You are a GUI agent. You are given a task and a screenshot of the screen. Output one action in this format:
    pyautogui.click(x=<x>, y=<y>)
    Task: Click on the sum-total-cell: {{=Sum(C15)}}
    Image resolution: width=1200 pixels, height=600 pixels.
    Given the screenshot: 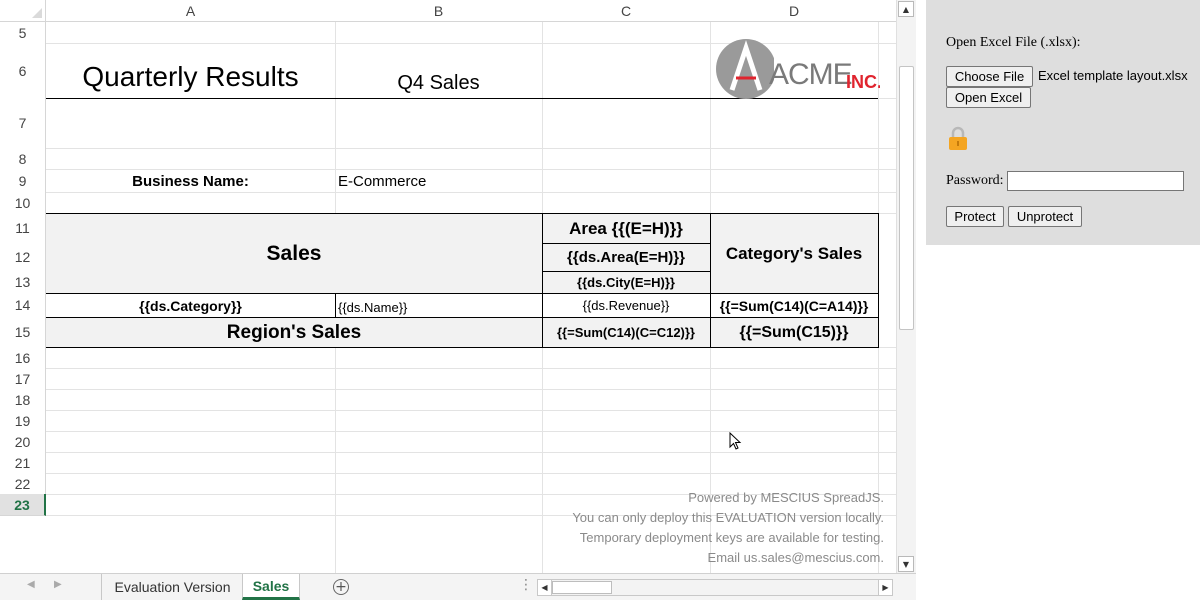 What is the action you would take?
    pyautogui.click(x=794, y=332)
    